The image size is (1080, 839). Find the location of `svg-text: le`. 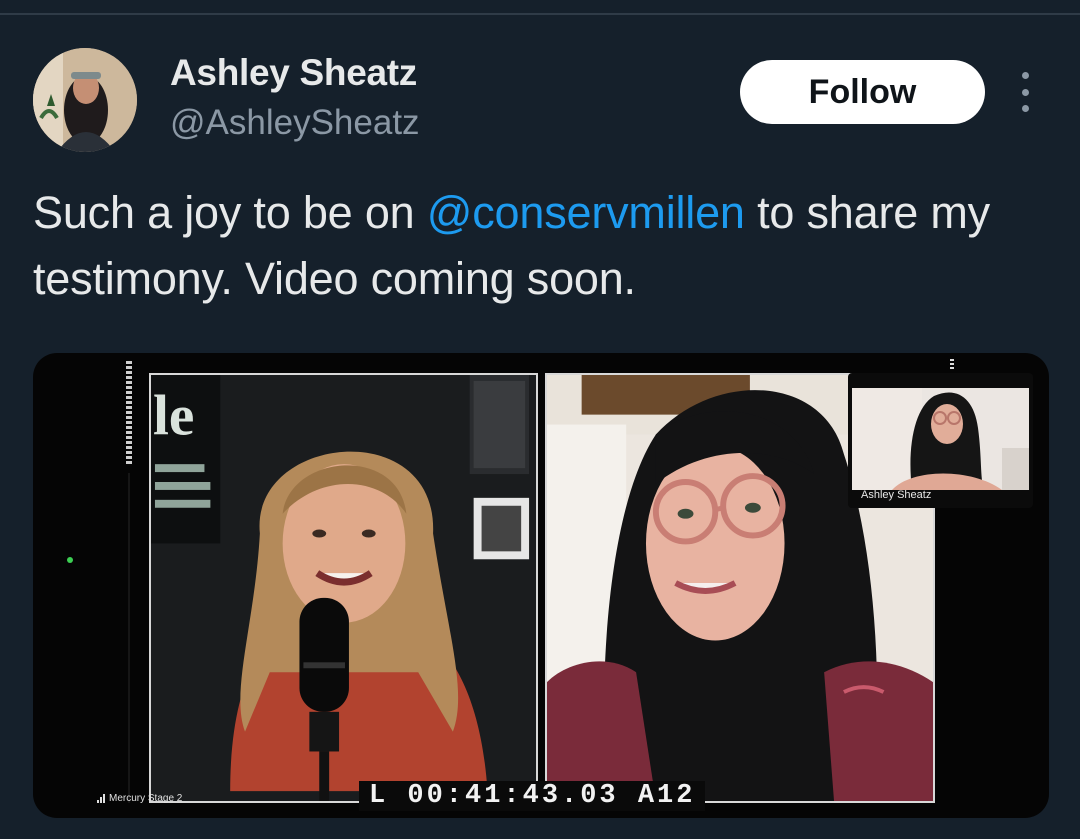

svg-text: le is located at coordinates (173, 415).